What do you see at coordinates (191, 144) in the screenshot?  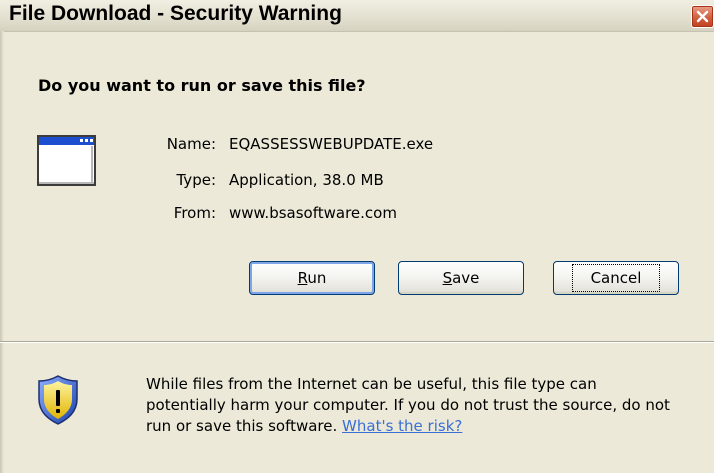 I see `name-label: Name:` at bounding box center [191, 144].